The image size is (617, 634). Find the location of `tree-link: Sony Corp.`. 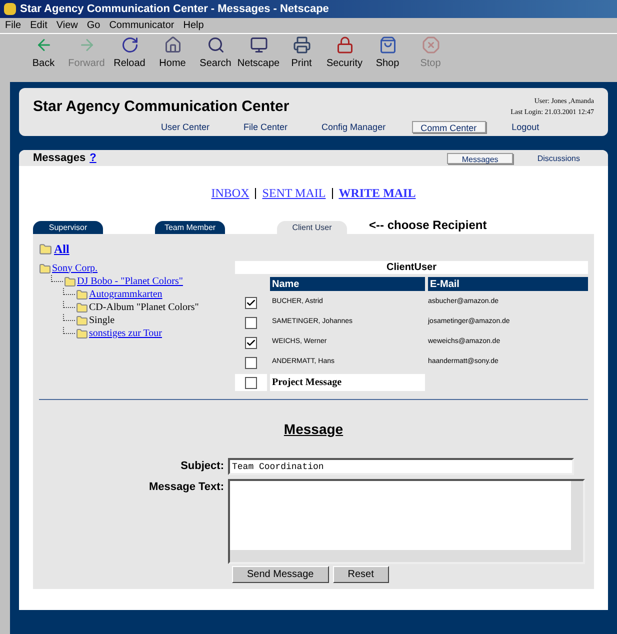

tree-link: Sony Corp. is located at coordinates (75, 269).